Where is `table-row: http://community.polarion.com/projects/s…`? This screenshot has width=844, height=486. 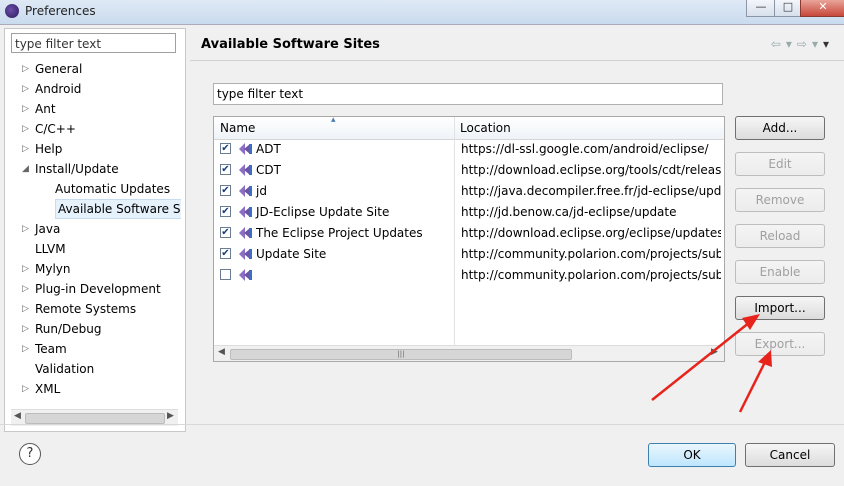 table-row: http://community.polarion.com/projects/s… is located at coordinates (469, 275).